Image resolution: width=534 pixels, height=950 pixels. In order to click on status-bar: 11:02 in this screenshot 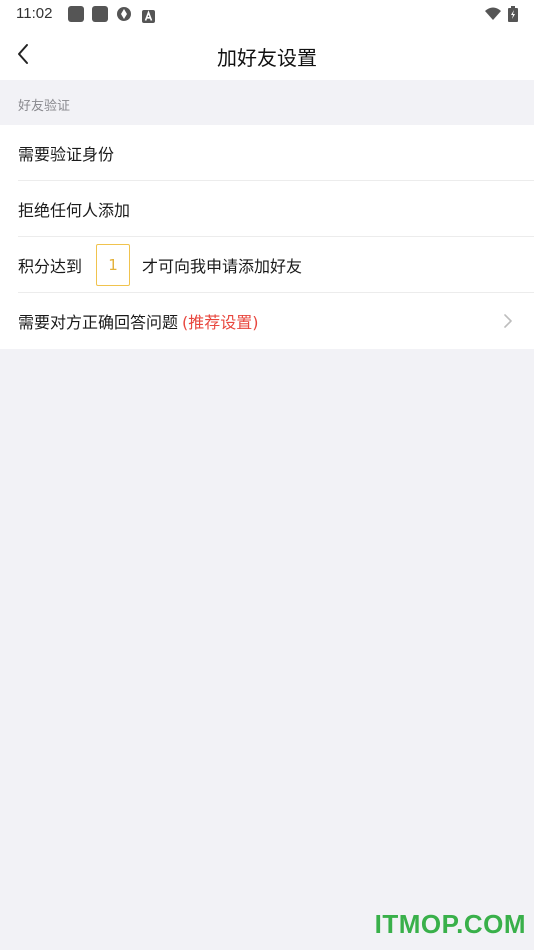, I will do `click(267, 14)`.